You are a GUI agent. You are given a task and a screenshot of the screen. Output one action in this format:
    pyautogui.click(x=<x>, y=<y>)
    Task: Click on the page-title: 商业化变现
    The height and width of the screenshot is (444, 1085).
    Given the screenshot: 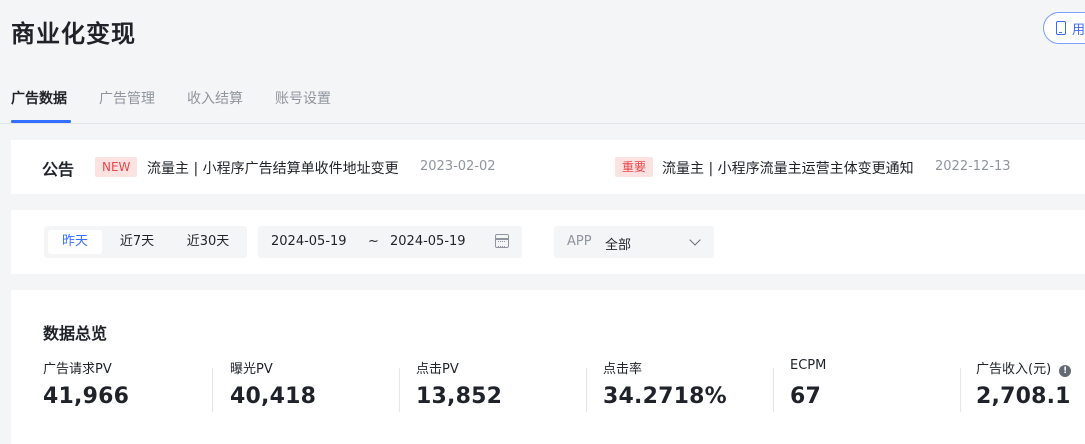 What is the action you would take?
    pyautogui.click(x=73, y=34)
    